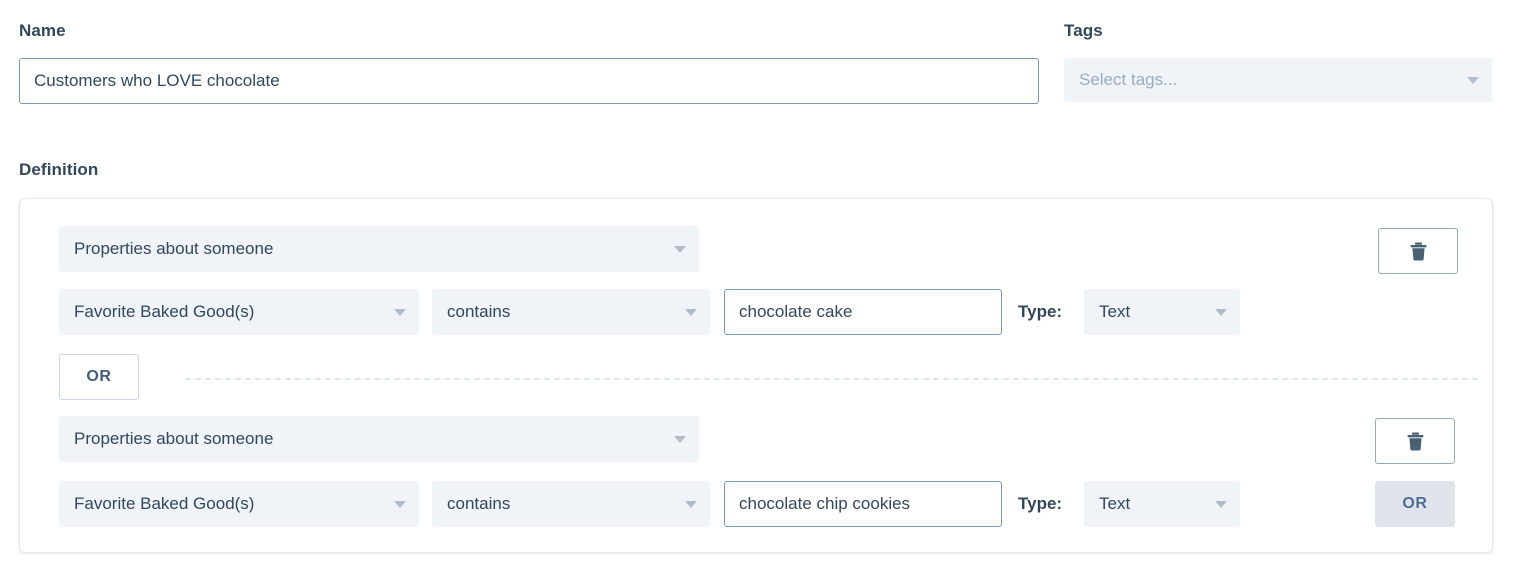  I want to click on filter-operator-select-1: contains, so click(571, 312).